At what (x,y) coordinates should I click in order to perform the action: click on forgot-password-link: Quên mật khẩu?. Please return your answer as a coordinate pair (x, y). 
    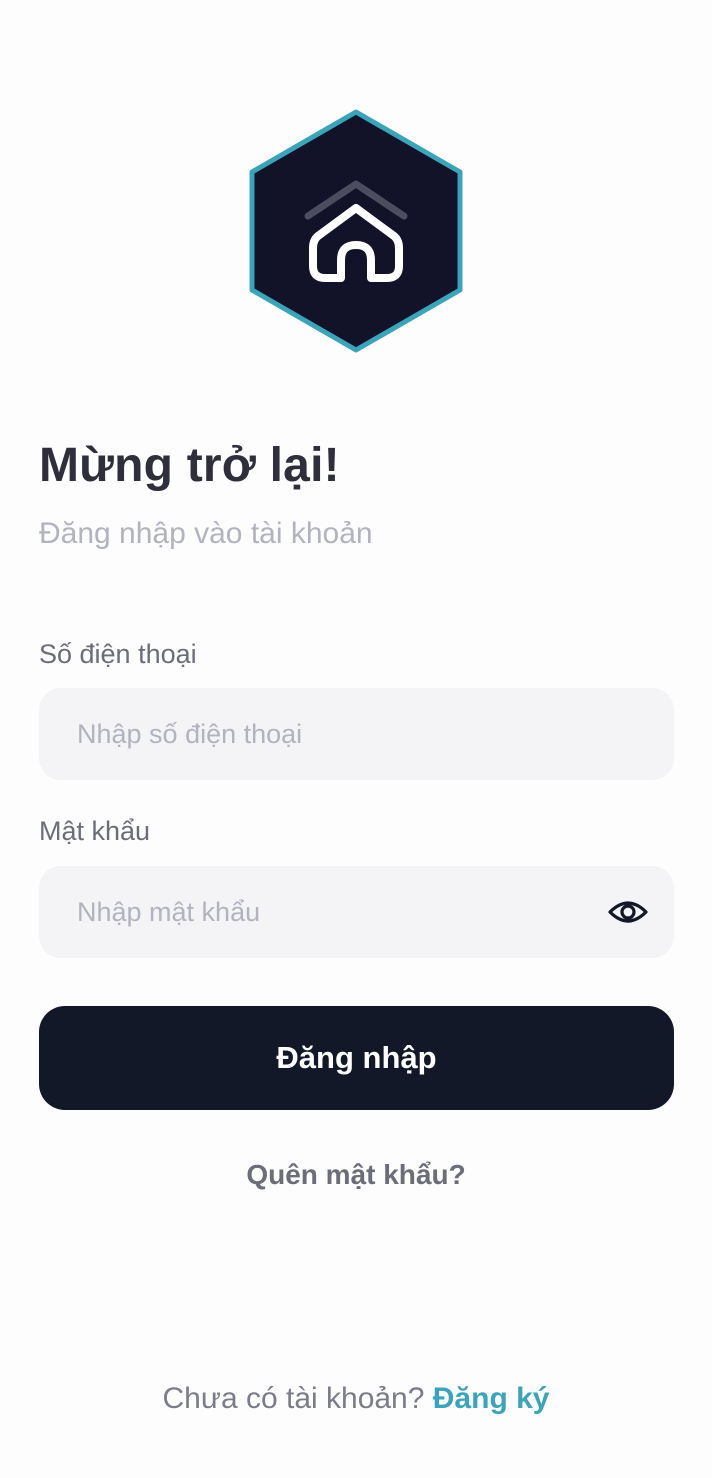
    Looking at the image, I should click on (355, 1174).